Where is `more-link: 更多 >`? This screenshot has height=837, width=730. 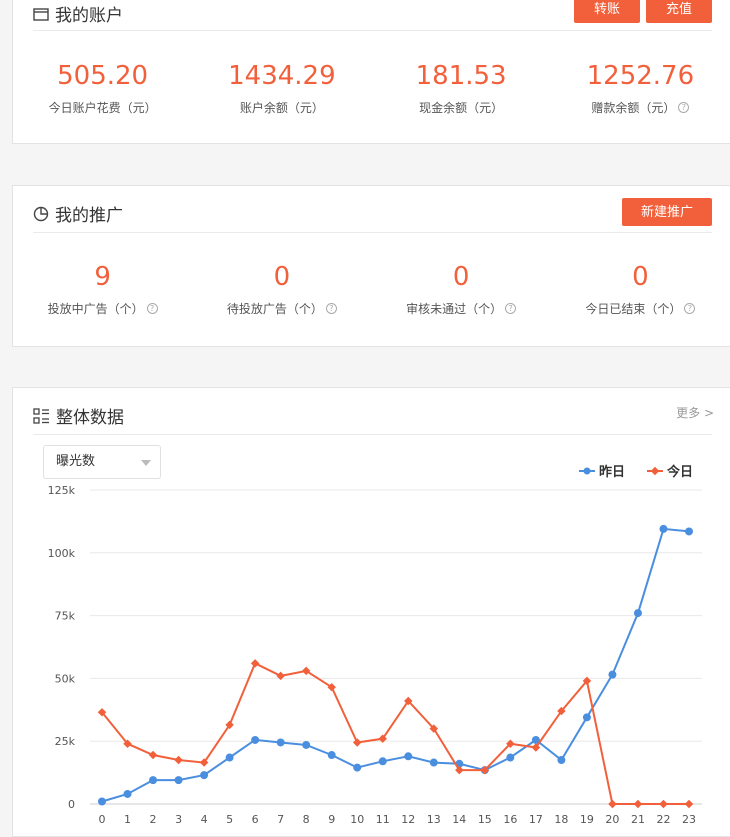 more-link: 更多 > is located at coordinates (695, 412).